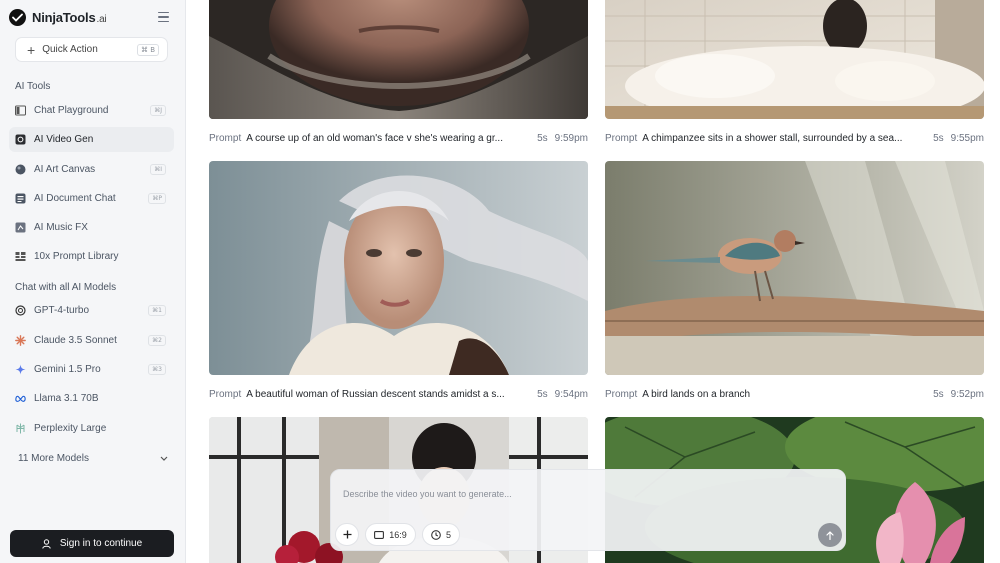 This screenshot has height=563, width=1000. I want to click on video-icon, so click(20, 139).